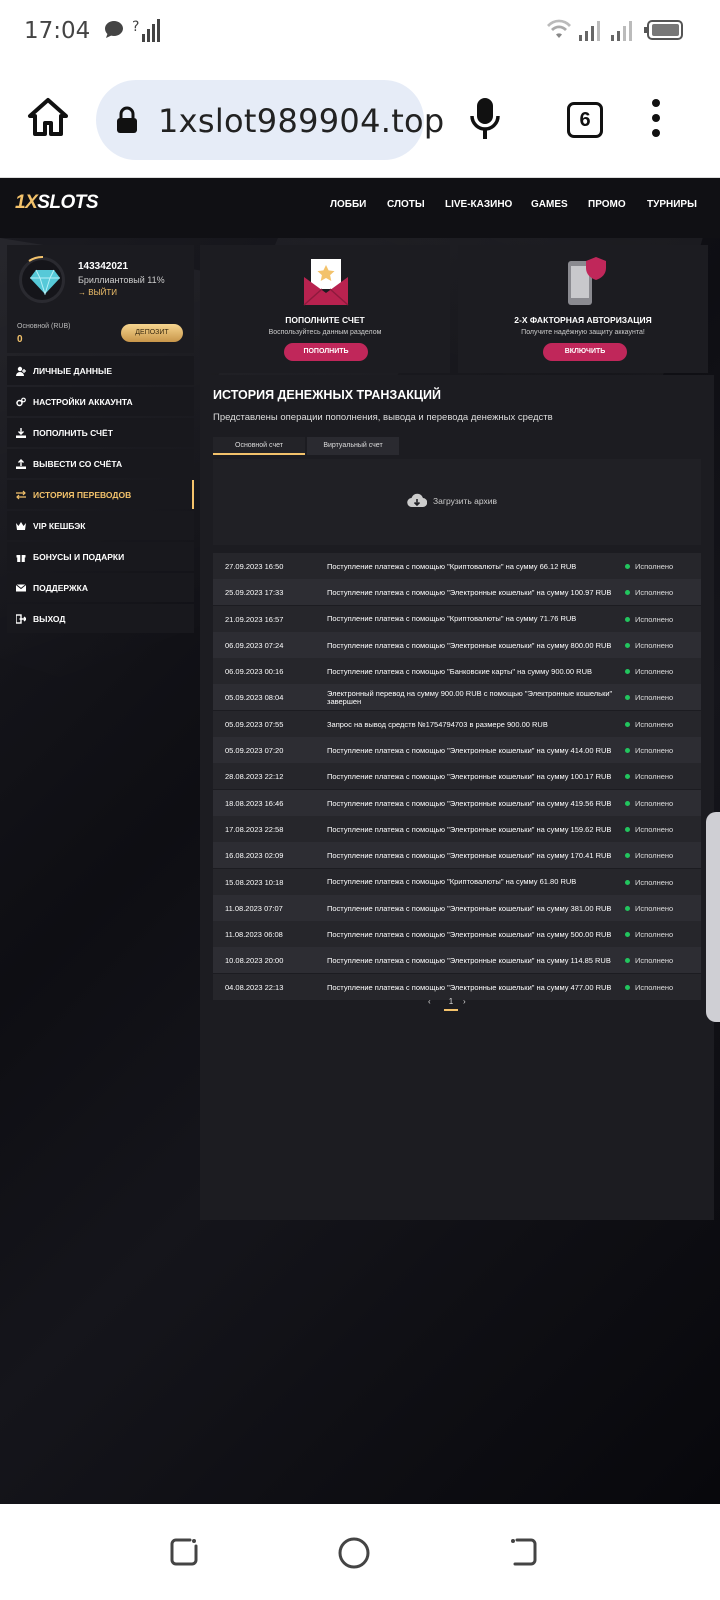 The width and height of the screenshot is (720, 1600). Describe the element at coordinates (325, 332) in the screenshot. I see `deposit-card-subtitle: Воспользуйтесь данным разделом` at that location.